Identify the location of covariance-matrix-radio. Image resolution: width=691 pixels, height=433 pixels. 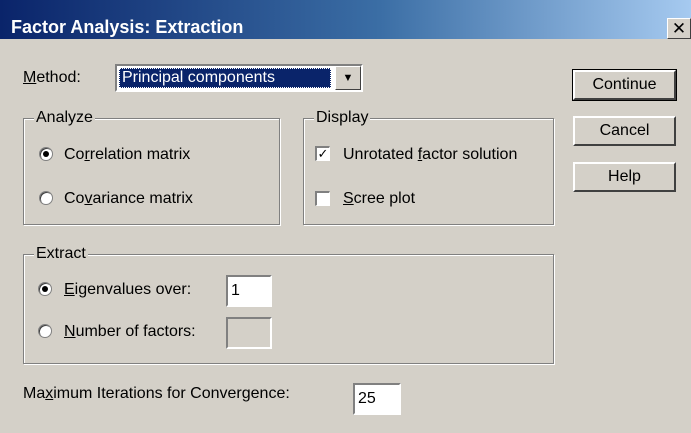
(46, 198).